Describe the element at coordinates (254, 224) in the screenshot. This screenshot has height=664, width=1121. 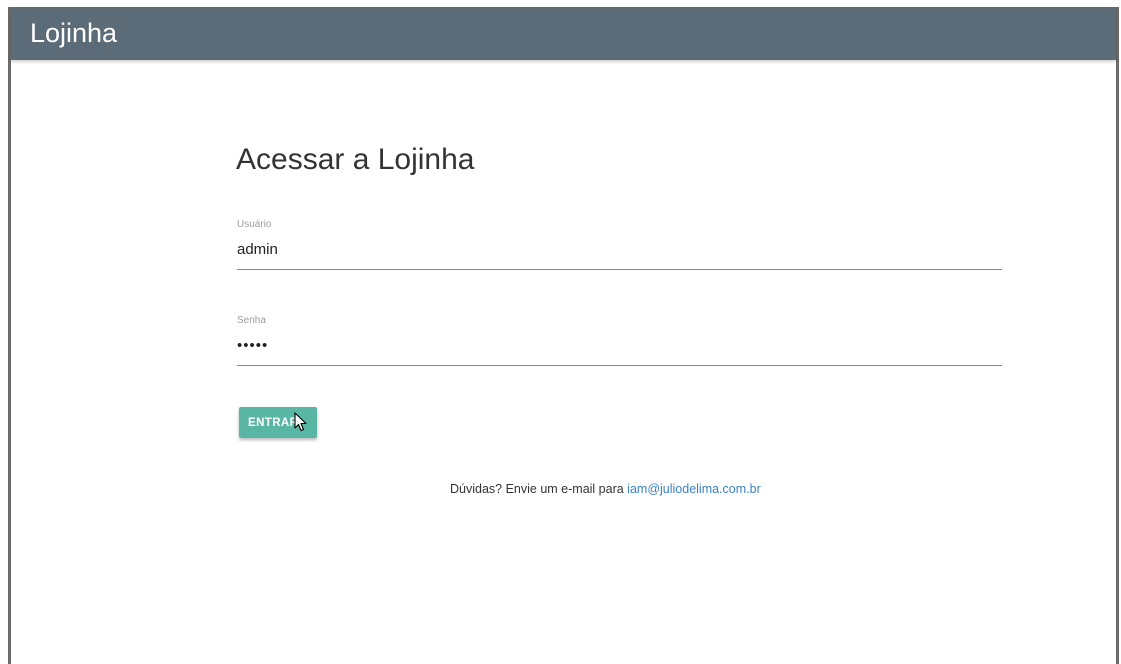
I see `username-label: Usuário` at that location.